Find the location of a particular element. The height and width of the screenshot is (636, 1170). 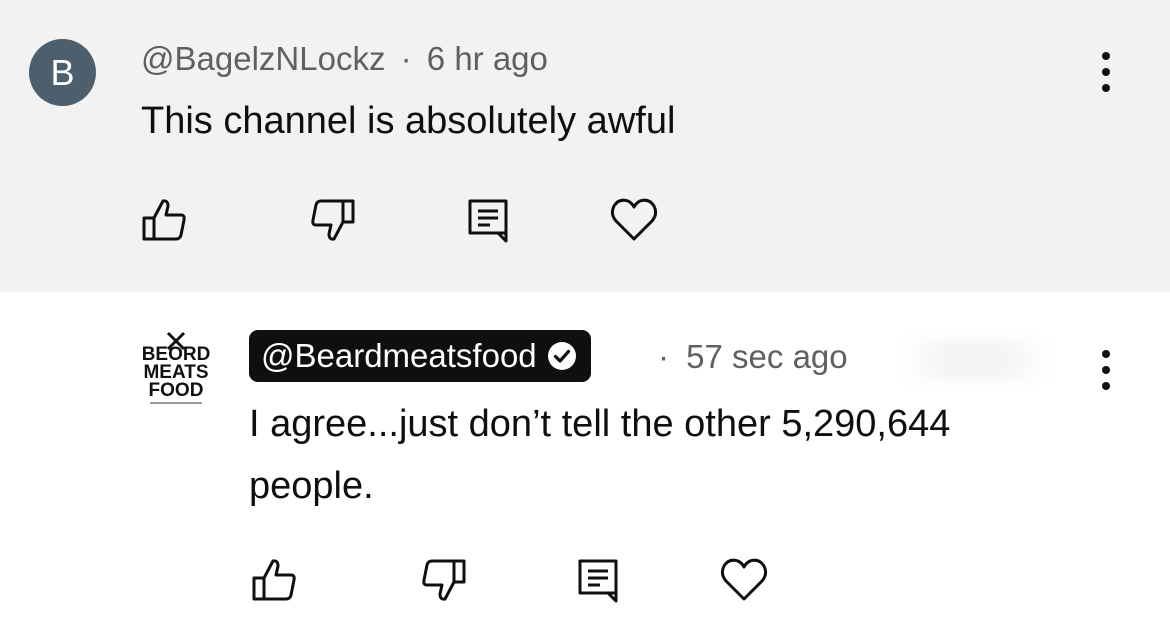

channel-owner-badge: @Beardmeatsfood is located at coordinates (420, 356).